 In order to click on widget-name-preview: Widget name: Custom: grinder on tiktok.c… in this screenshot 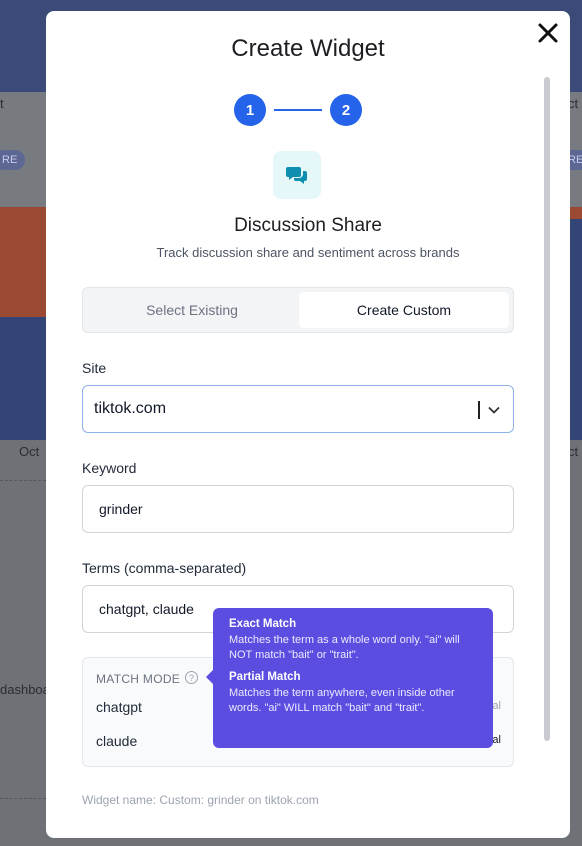, I will do `click(200, 800)`.